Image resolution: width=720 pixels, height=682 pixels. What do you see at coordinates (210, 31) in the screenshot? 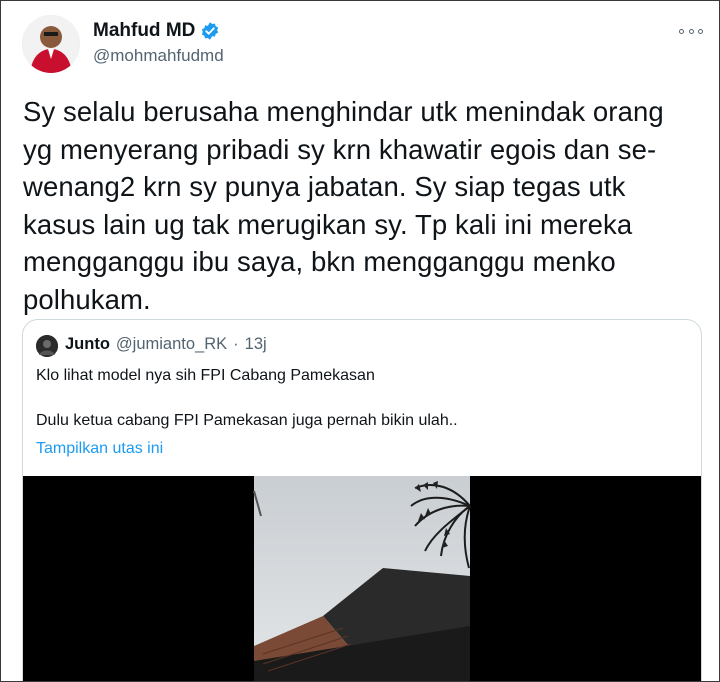
I see `verified-badge-icon` at bounding box center [210, 31].